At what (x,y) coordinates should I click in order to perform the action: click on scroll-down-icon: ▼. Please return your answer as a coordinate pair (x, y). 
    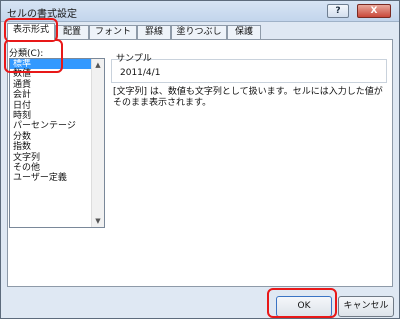
    Looking at the image, I should click on (98, 221).